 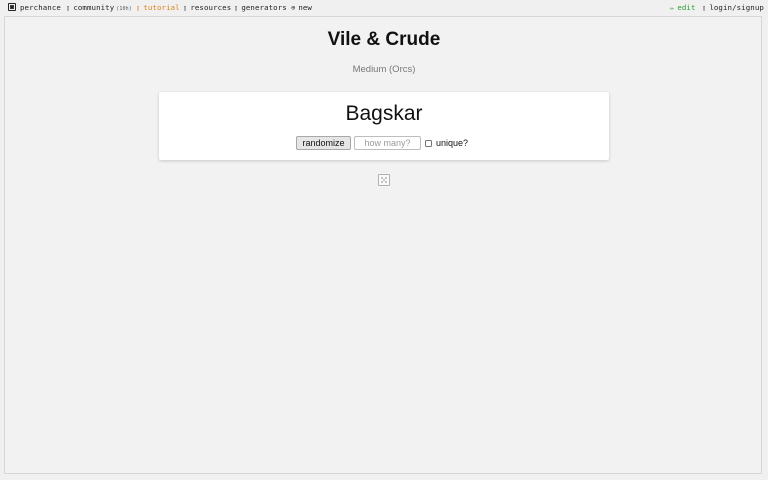 What do you see at coordinates (68, 8) in the screenshot?
I see `chat-icon: ▯` at bounding box center [68, 8].